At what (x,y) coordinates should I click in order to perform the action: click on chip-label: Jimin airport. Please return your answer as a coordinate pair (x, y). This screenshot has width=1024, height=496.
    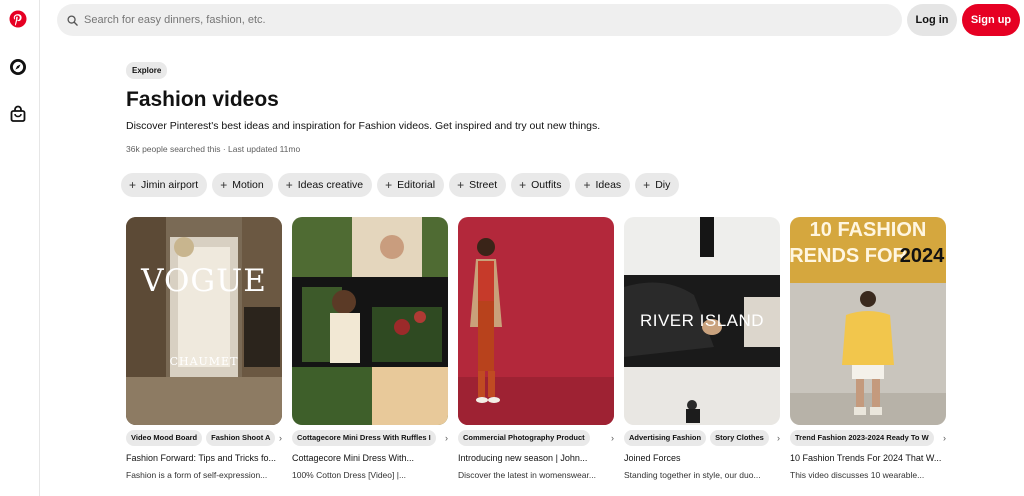
    Looking at the image, I should click on (170, 185).